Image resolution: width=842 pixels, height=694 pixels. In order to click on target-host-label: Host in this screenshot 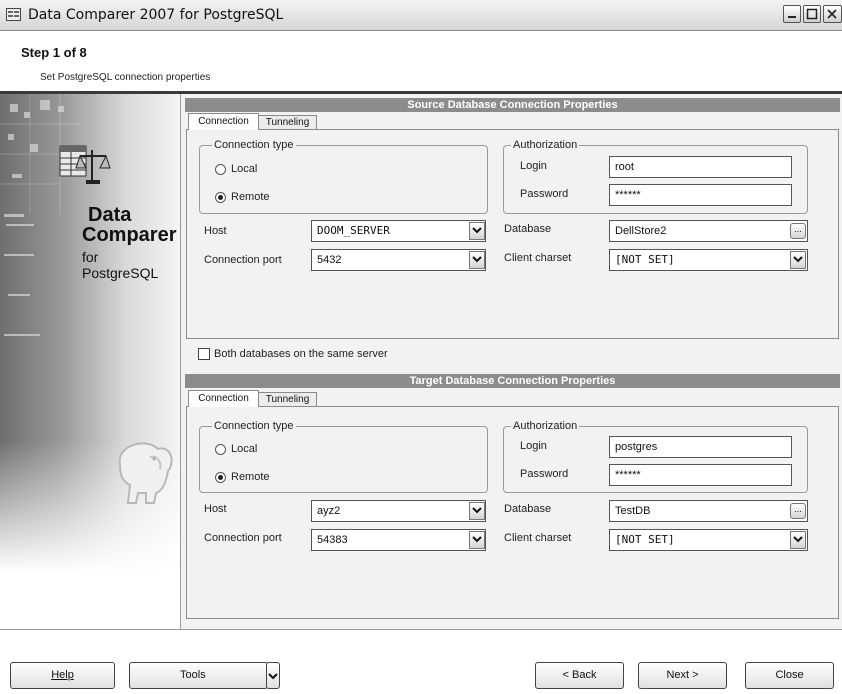, I will do `click(215, 509)`.